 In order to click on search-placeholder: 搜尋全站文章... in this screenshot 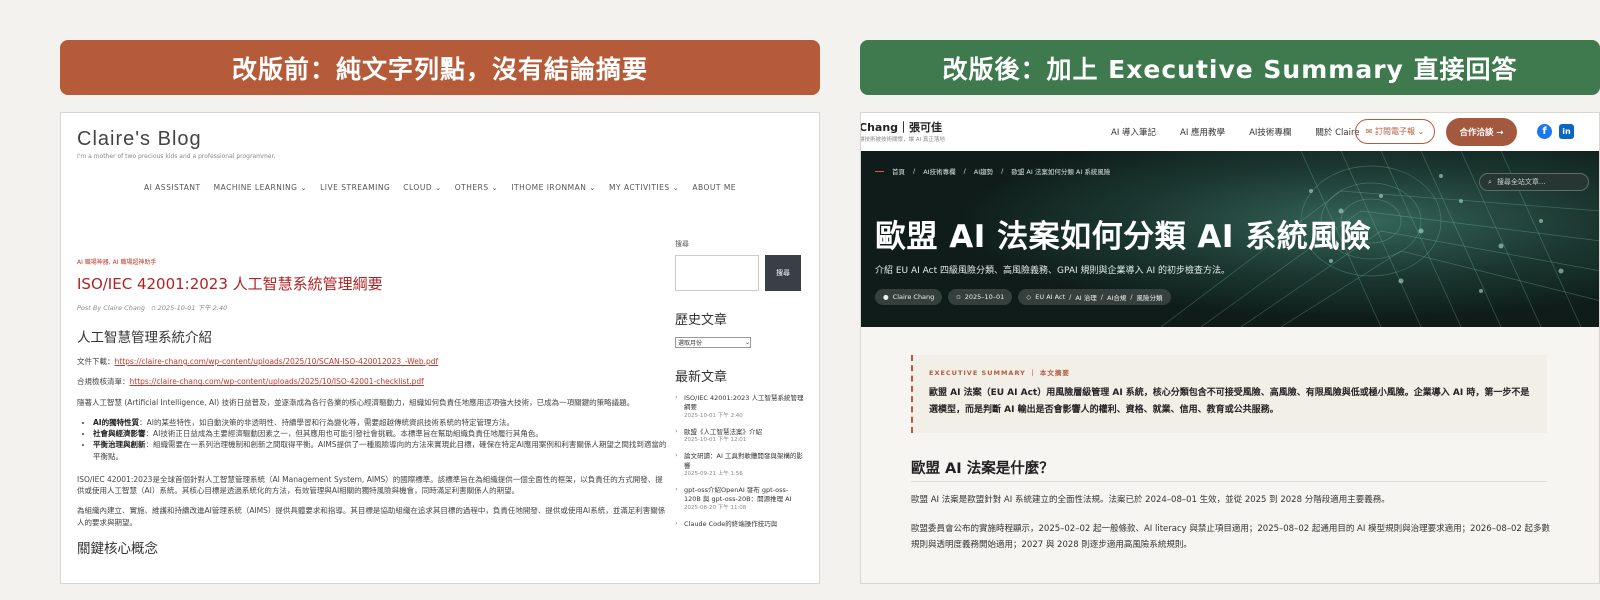, I will do `click(1521, 182)`.